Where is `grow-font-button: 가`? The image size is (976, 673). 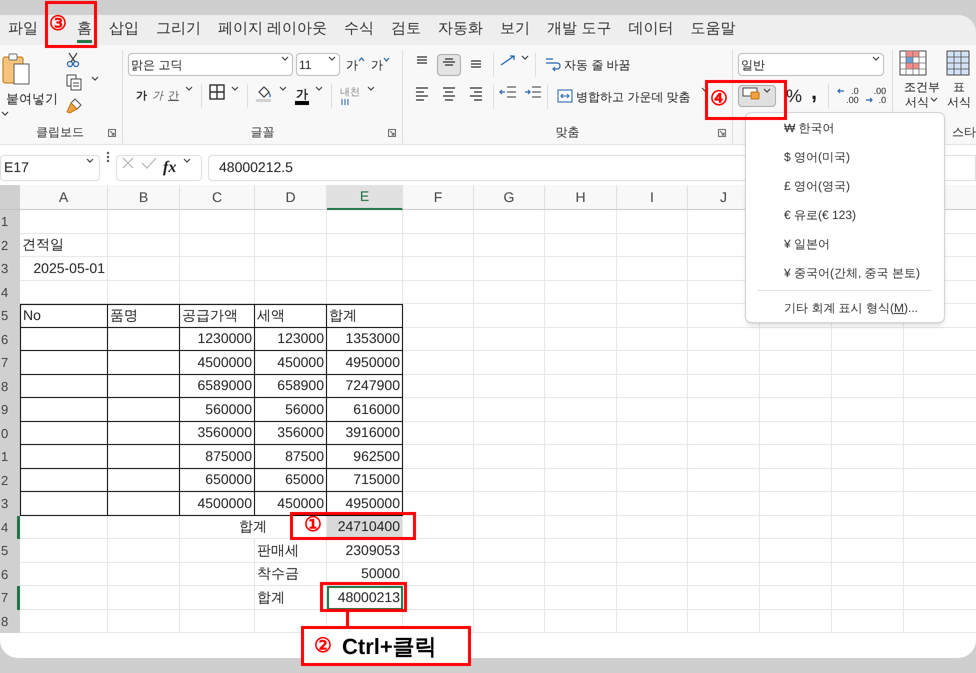
grow-font-button: 가 is located at coordinates (355, 65).